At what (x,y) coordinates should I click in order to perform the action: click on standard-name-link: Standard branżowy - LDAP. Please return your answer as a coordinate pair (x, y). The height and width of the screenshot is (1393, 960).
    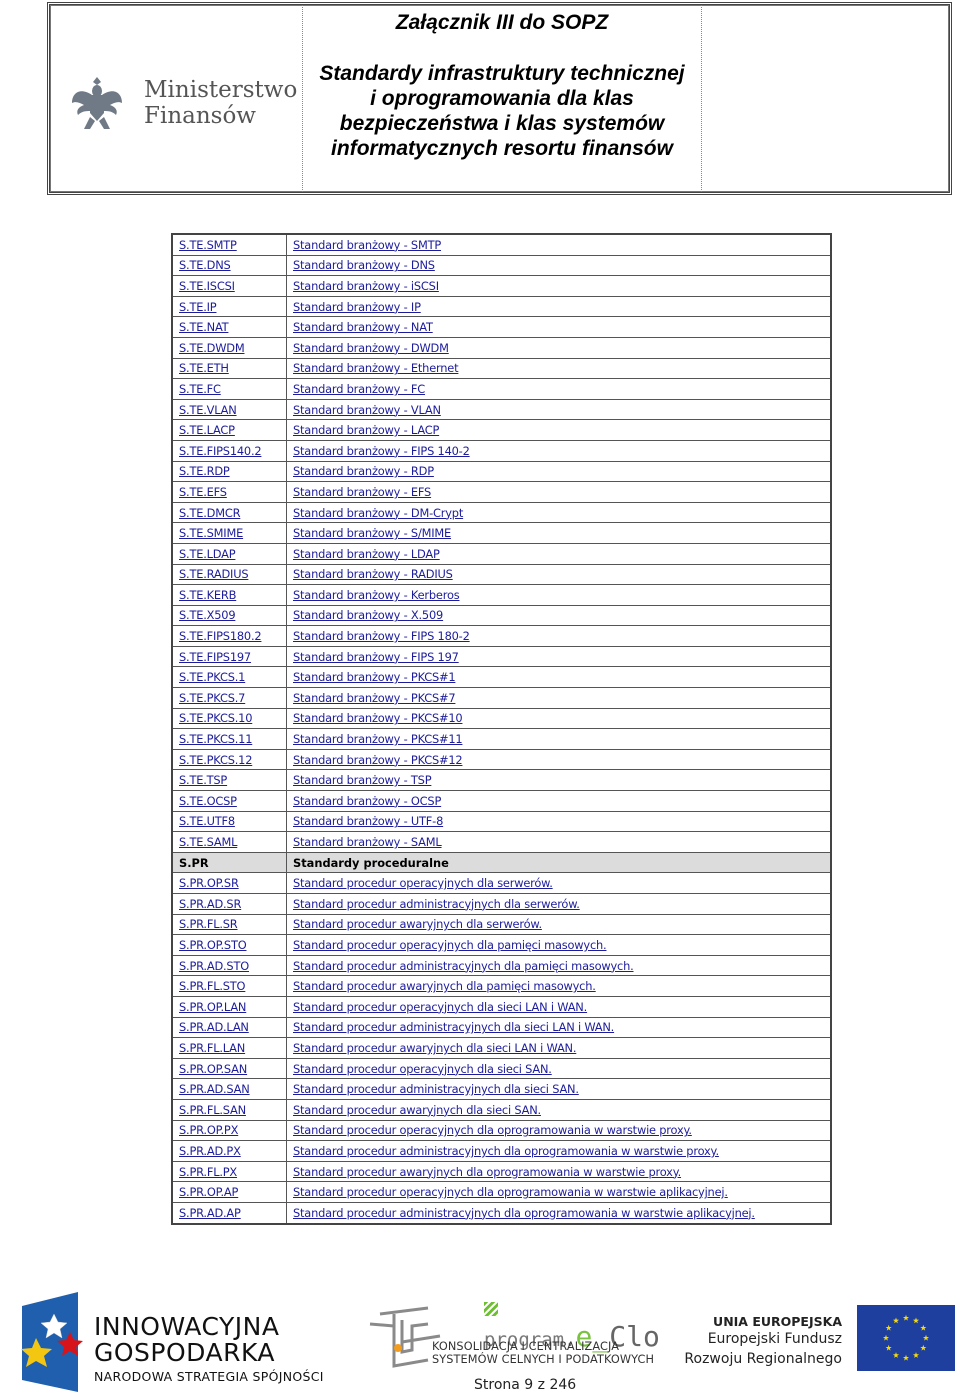
    Looking at the image, I should click on (366, 554).